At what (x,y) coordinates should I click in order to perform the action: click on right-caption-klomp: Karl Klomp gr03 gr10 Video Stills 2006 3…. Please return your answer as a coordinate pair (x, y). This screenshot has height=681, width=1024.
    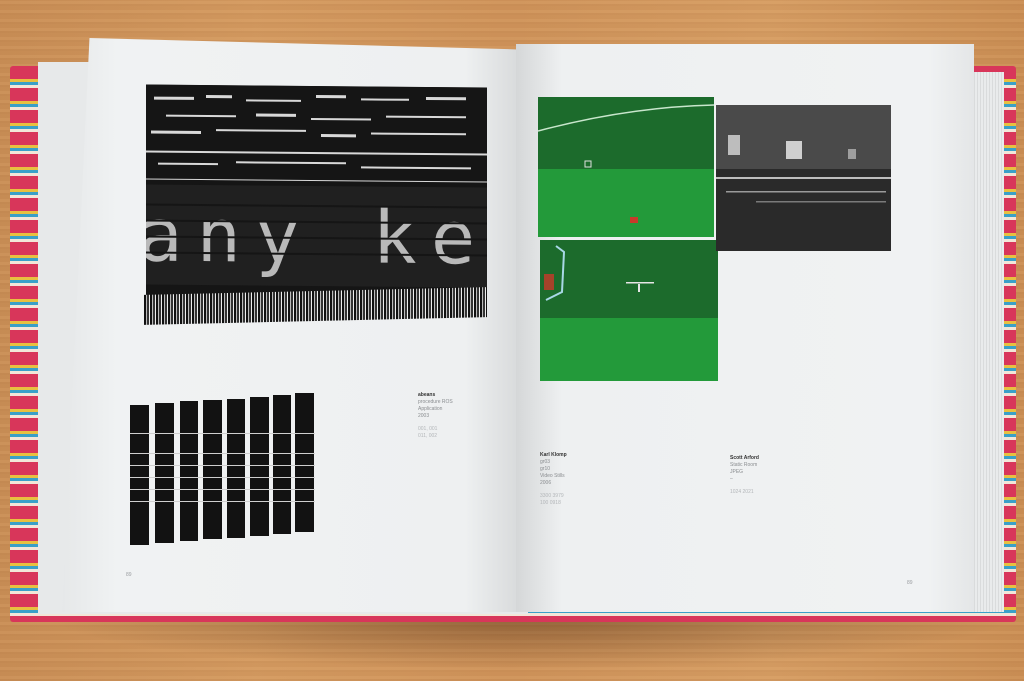
    Looking at the image, I should click on (553, 479).